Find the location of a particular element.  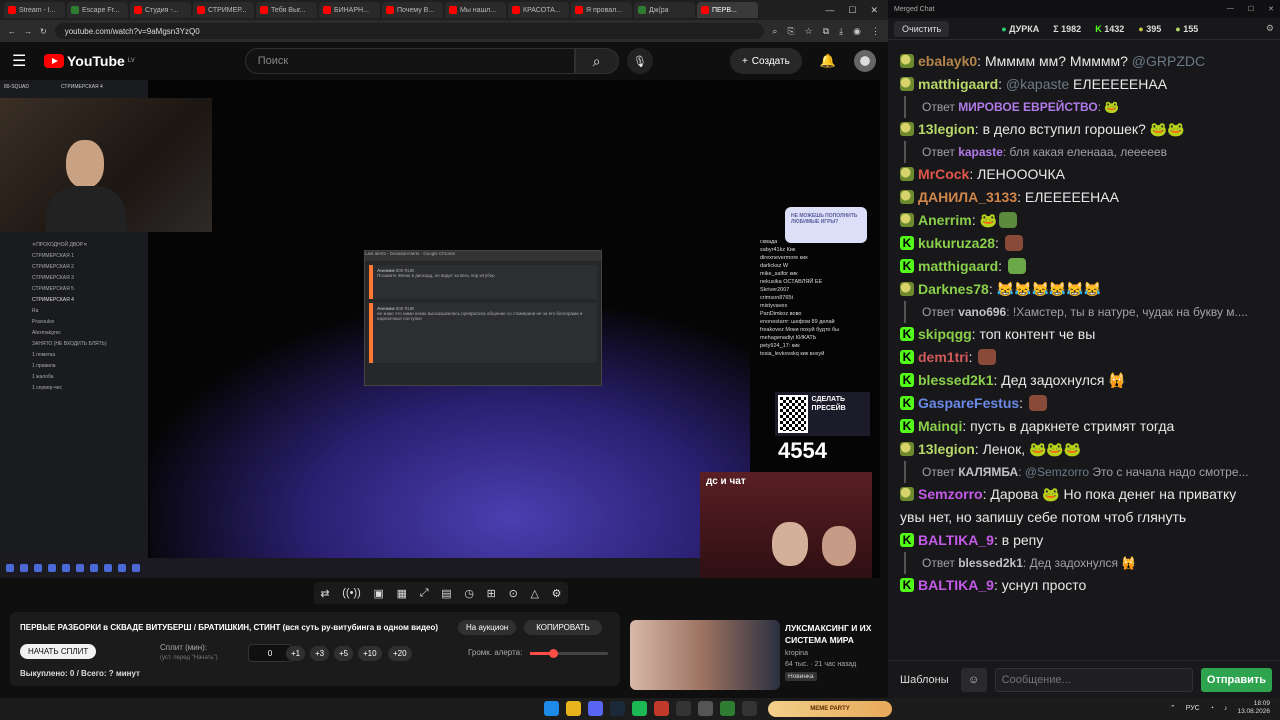

reply-username: vano696 is located at coordinates (982, 312).